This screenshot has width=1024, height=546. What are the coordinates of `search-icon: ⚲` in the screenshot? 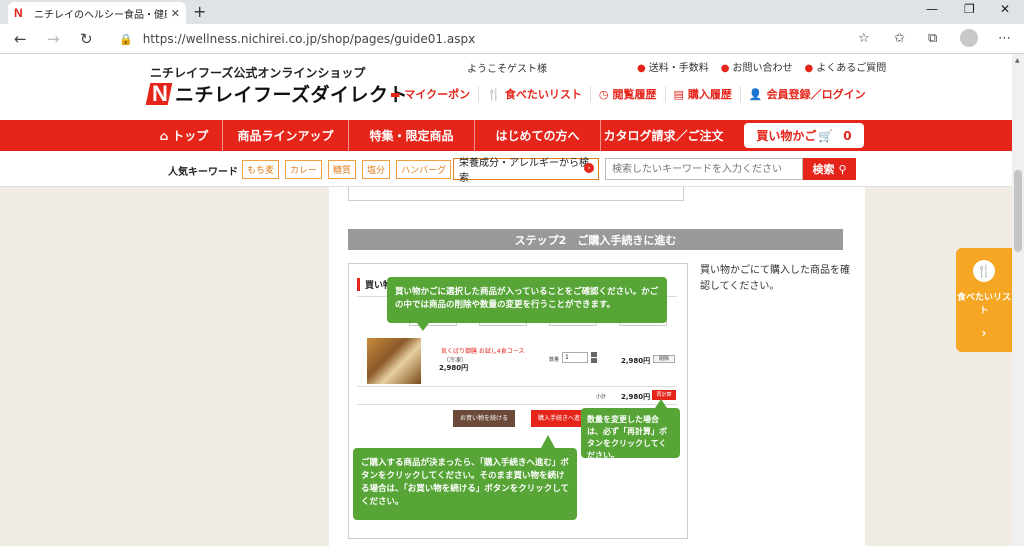 It's located at (842, 169).